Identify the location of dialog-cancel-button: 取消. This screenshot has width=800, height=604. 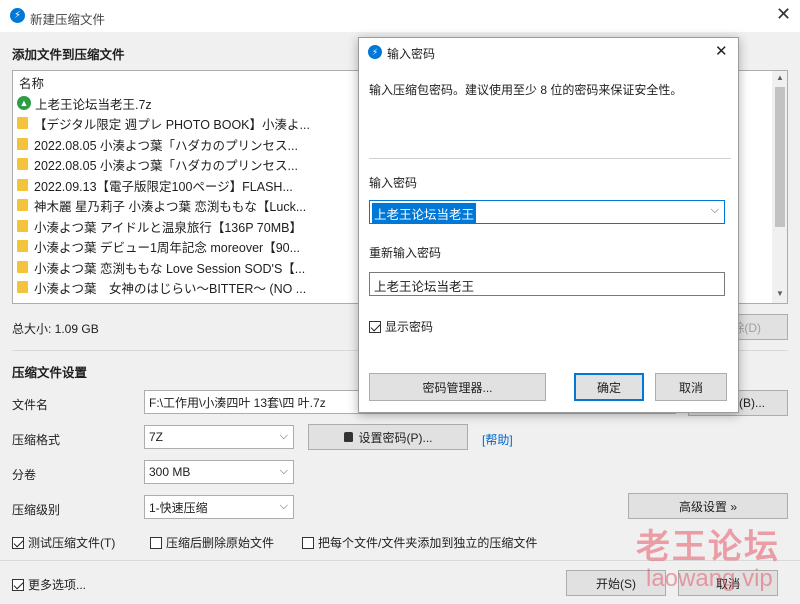
(691, 387).